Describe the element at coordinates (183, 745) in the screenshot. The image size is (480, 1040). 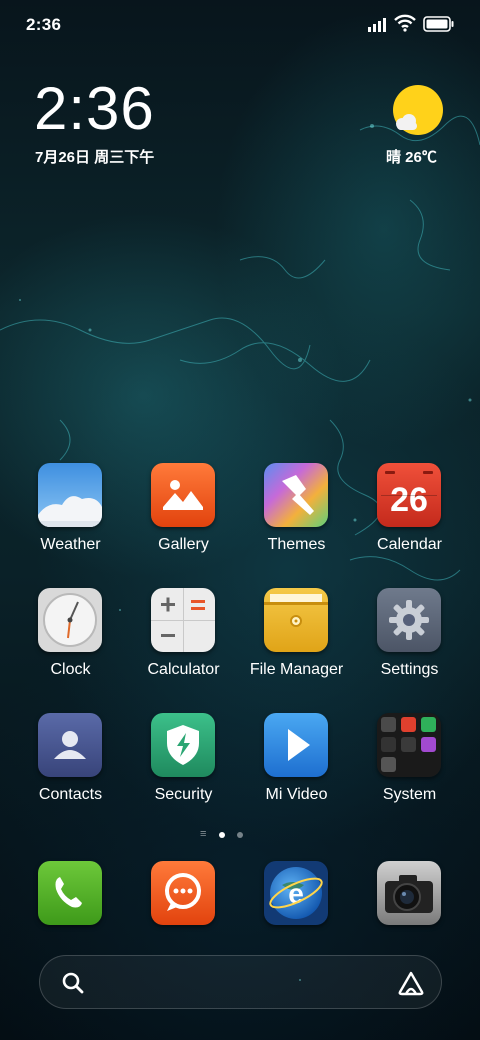
I see `shield-icon` at that location.